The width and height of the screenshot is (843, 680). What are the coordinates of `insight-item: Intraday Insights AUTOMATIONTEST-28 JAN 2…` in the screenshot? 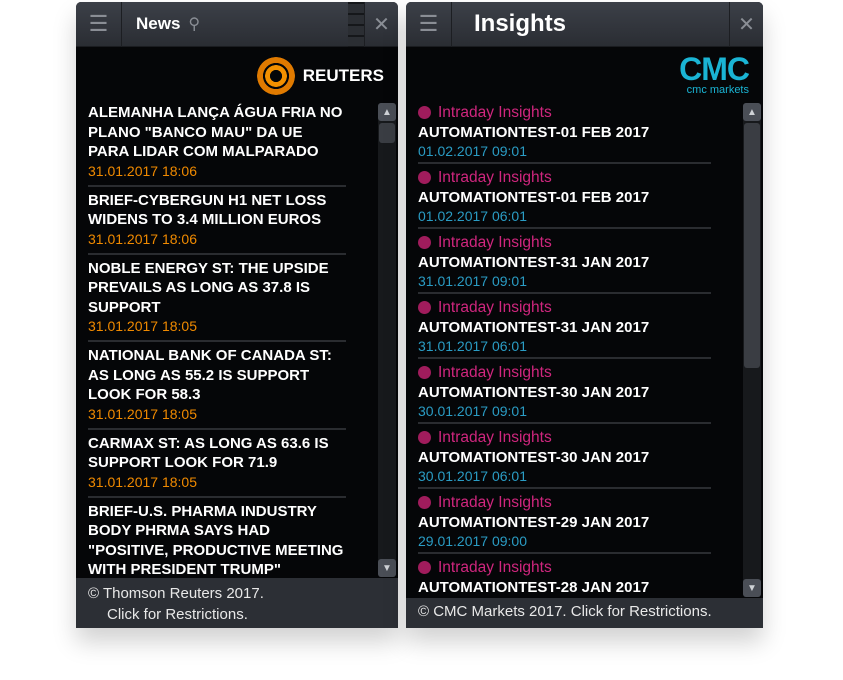 It's located at (564, 575).